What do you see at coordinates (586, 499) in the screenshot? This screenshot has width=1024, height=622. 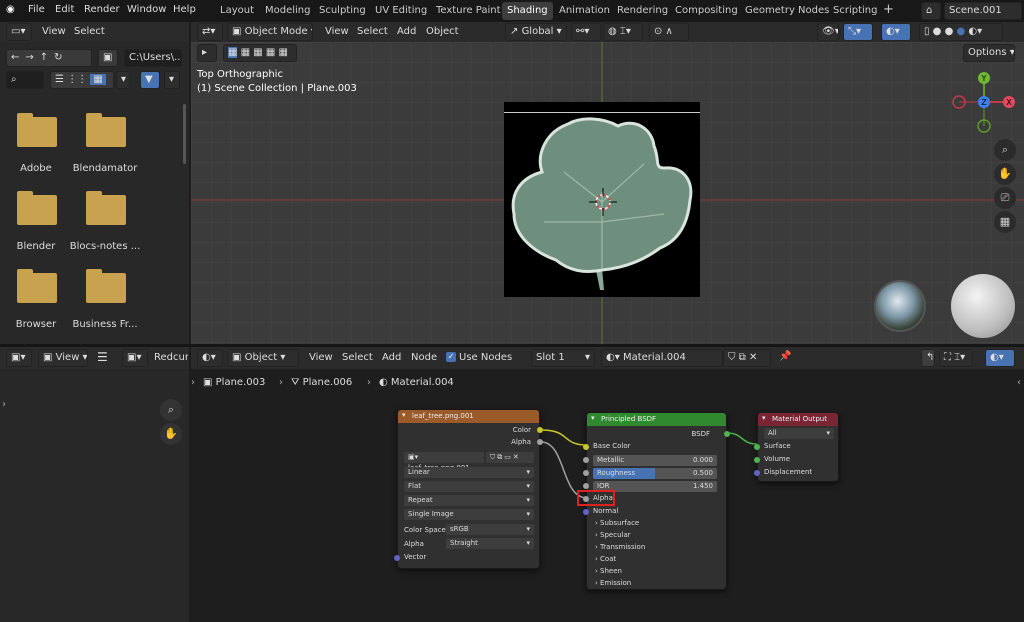 I see `alpha-input-socket` at bounding box center [586, 499].